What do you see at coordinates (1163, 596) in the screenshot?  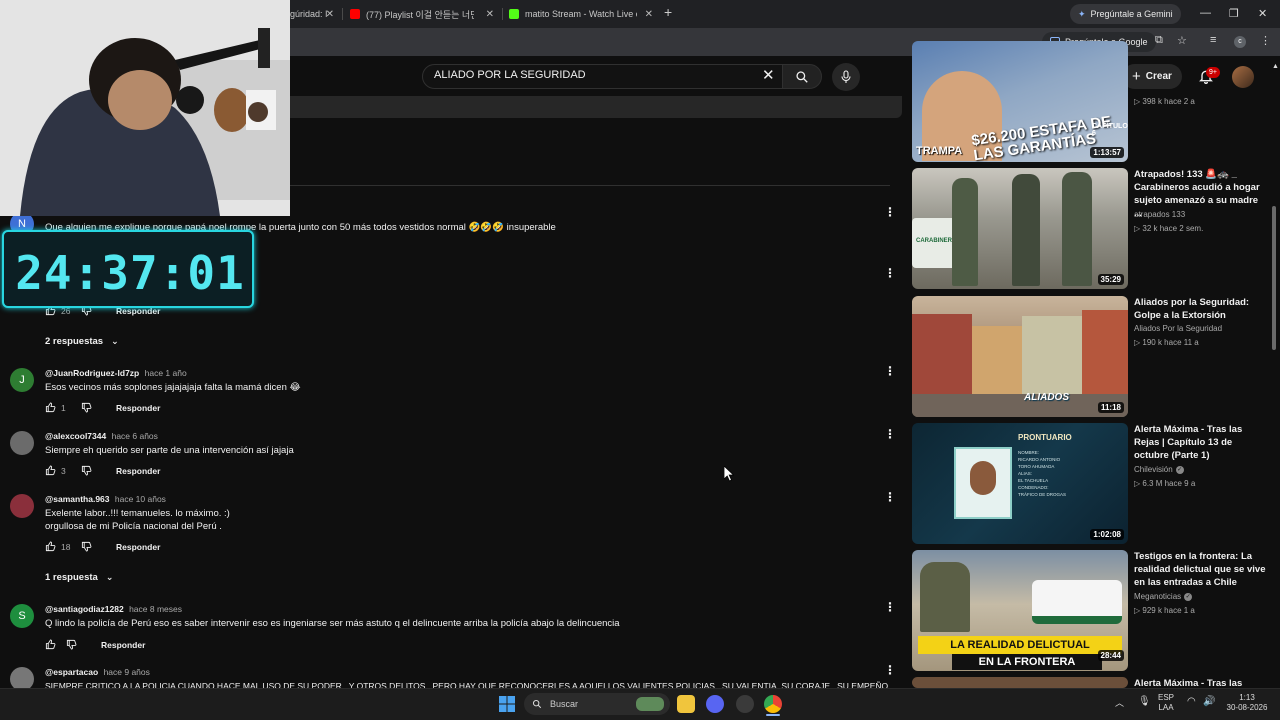 I see `video-channel: Meganoticias ✓` at bounding box center [1163, 596].